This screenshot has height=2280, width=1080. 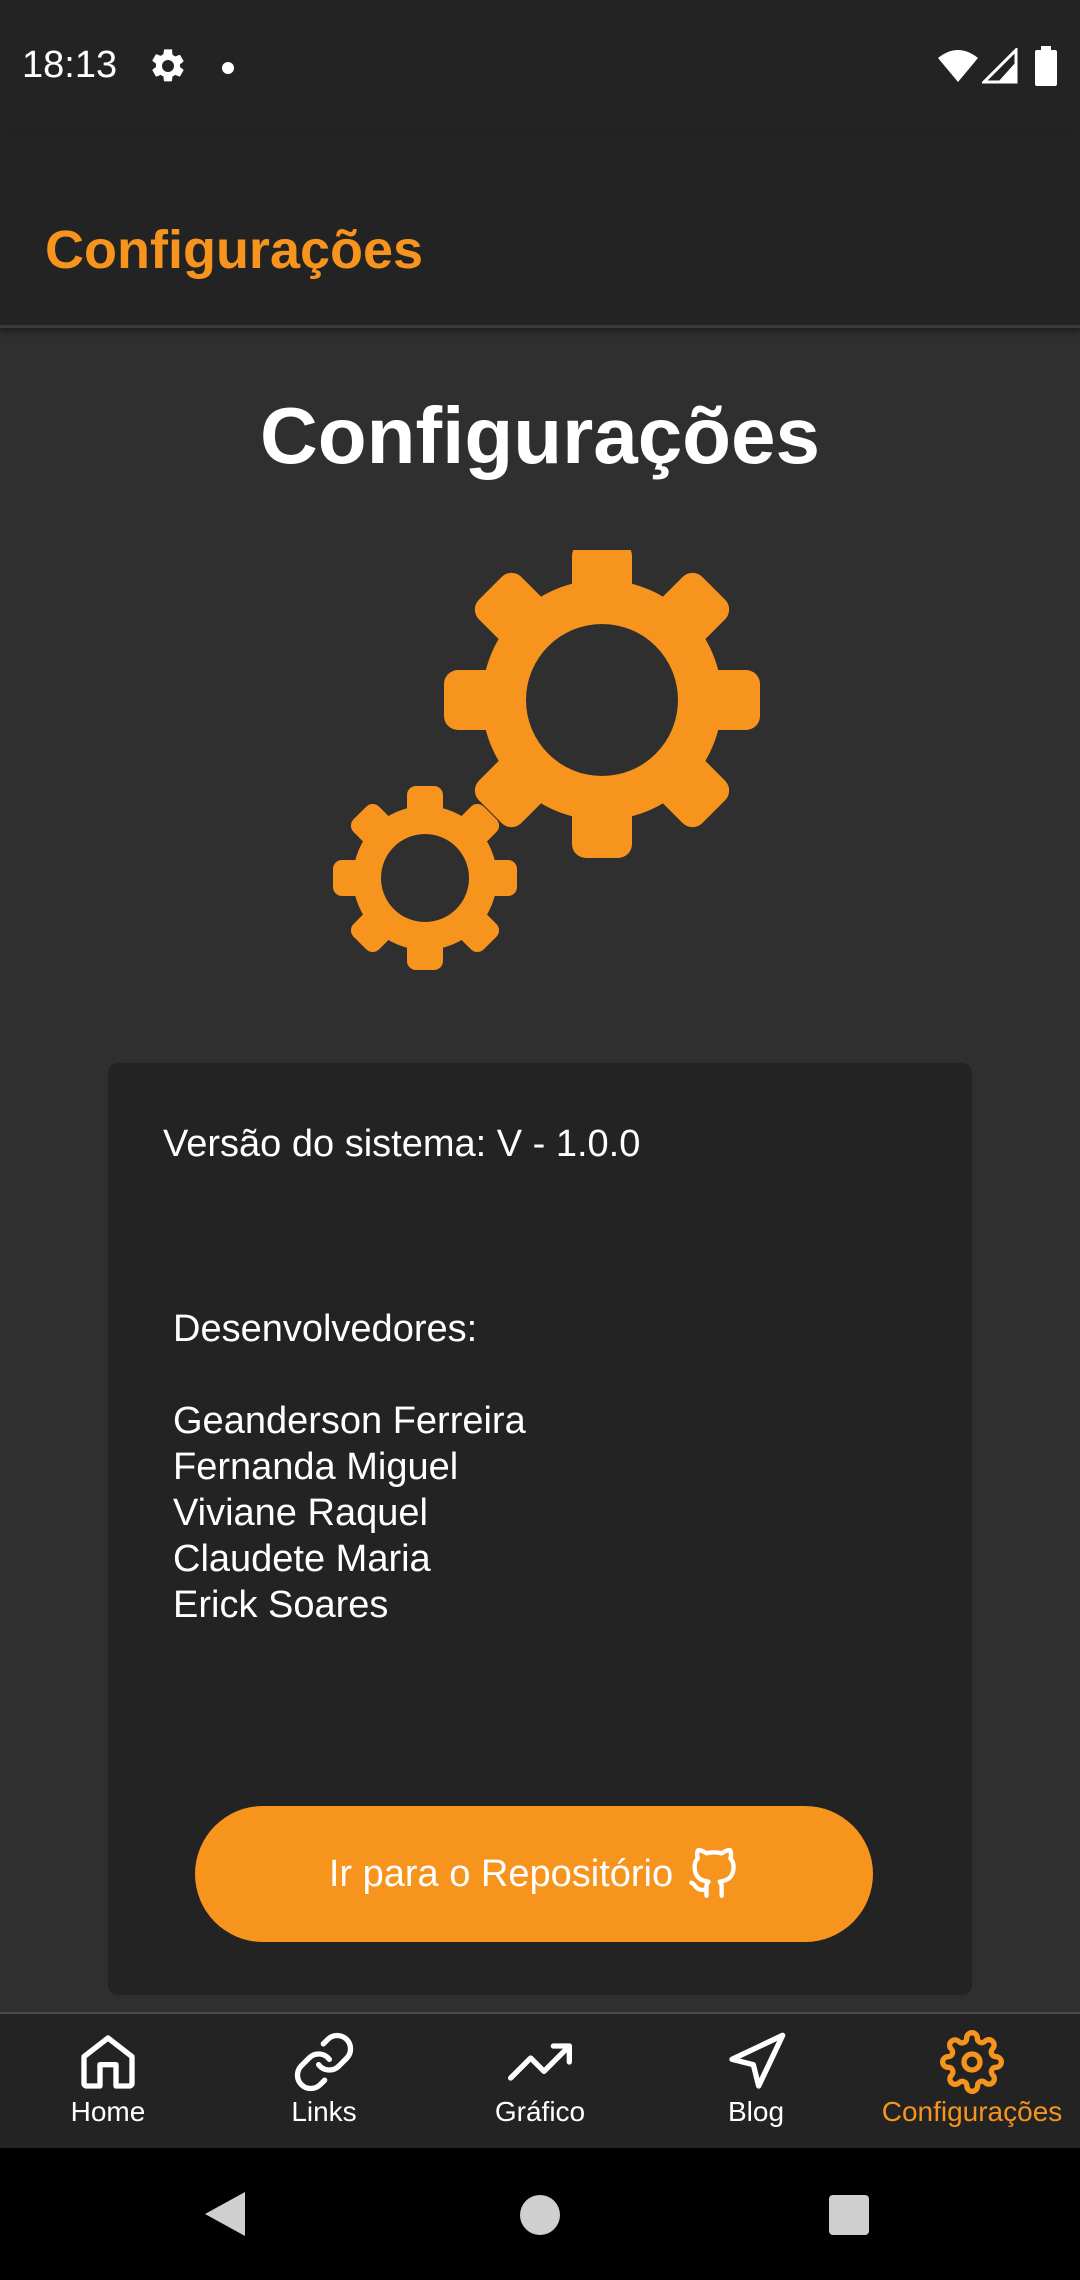 What do you see at coordinates (324, 2111) in the screenshot?
I see `nav-label: Links` at bounding box center [324, 2111].